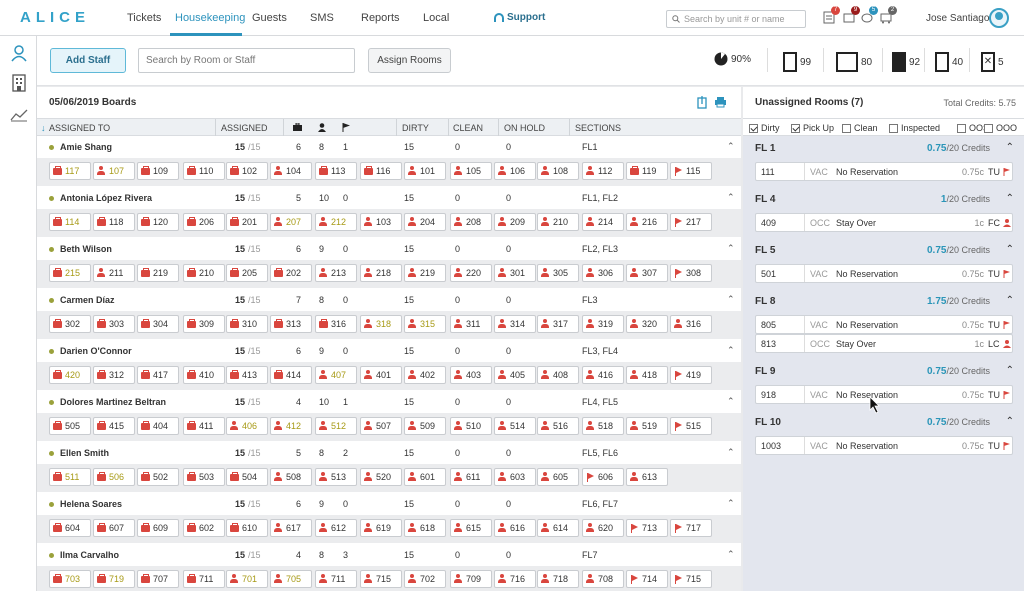 This screenshot has width=1024, height=591. What do you see at coordinates (291, 477) in the screenshot?
I see `room-chip: 508` at bounding box center [291, 477].